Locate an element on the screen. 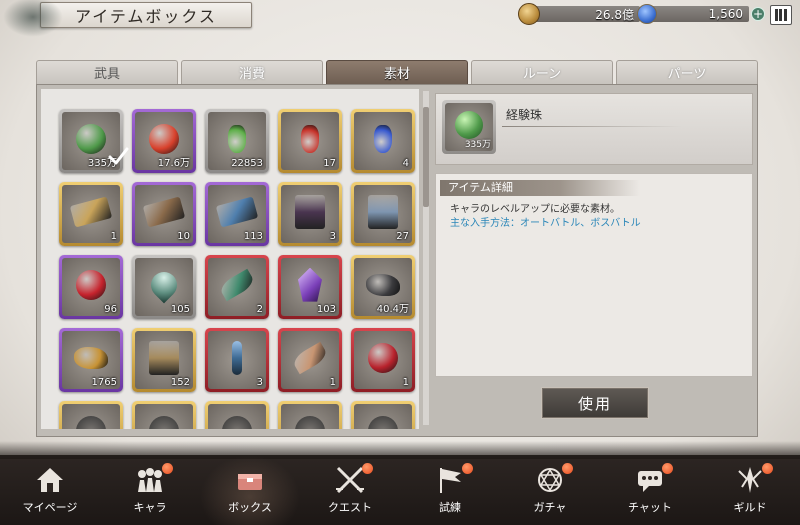  item-slot: 4 is located at coordinates (383, 141).